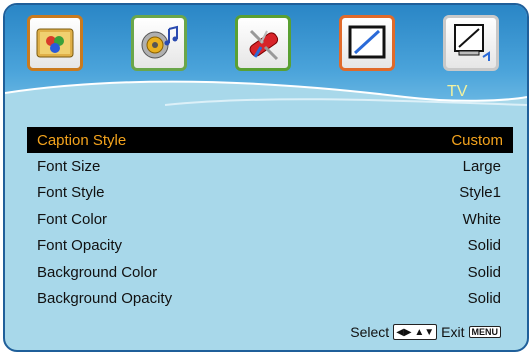  I want to click on speaker-music-icon, so click(159, 42).